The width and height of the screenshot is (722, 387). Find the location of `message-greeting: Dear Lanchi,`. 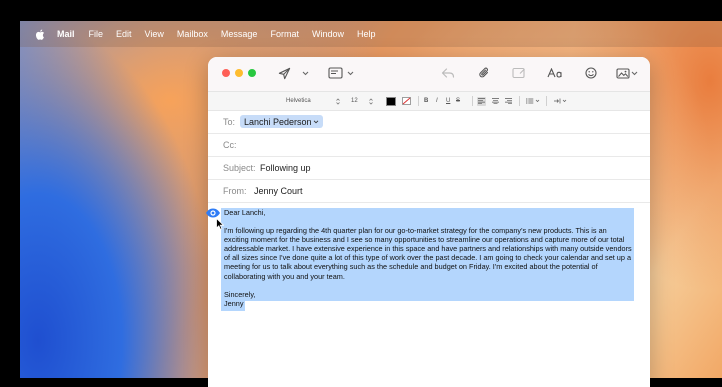

message-greeting: Dear Lanchi, is located at coordinates (245, 212).